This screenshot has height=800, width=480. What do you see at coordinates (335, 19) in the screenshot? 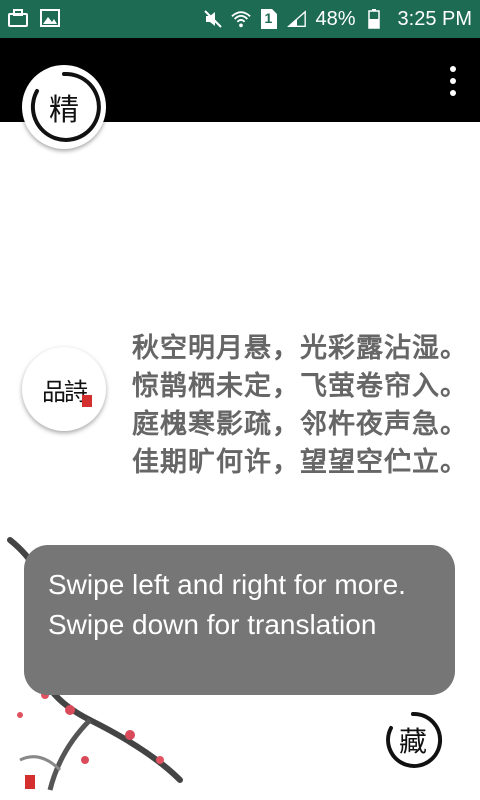
I see `battery-percent: 48%` at bounding box center [335, 19].